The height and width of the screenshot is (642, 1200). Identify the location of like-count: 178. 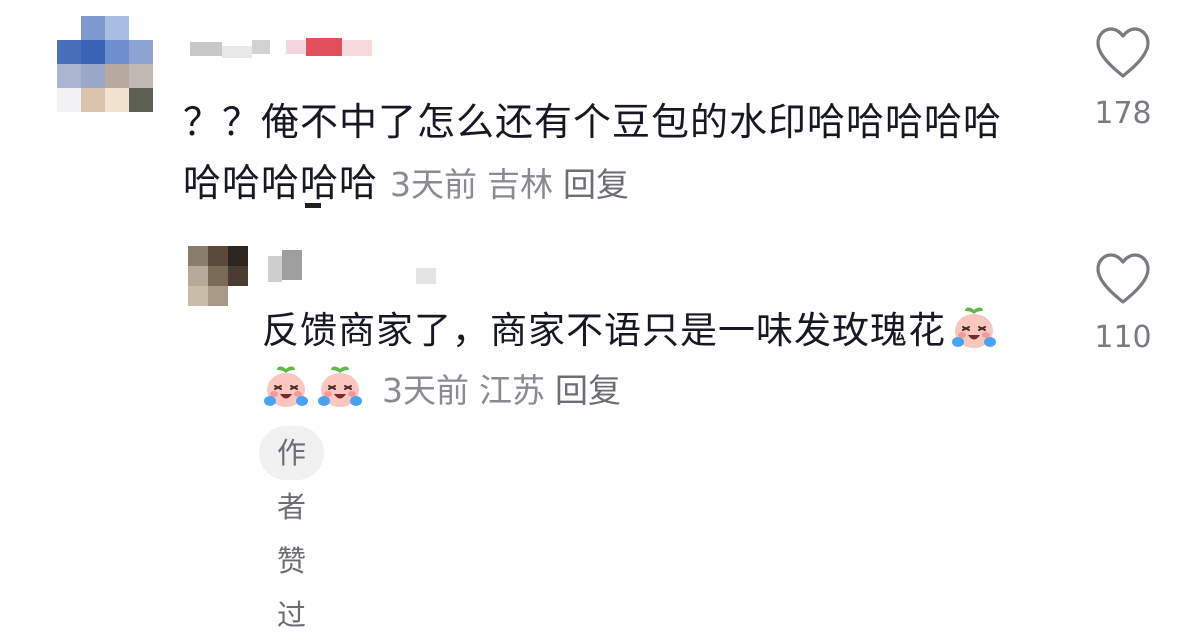
(1123, 113).